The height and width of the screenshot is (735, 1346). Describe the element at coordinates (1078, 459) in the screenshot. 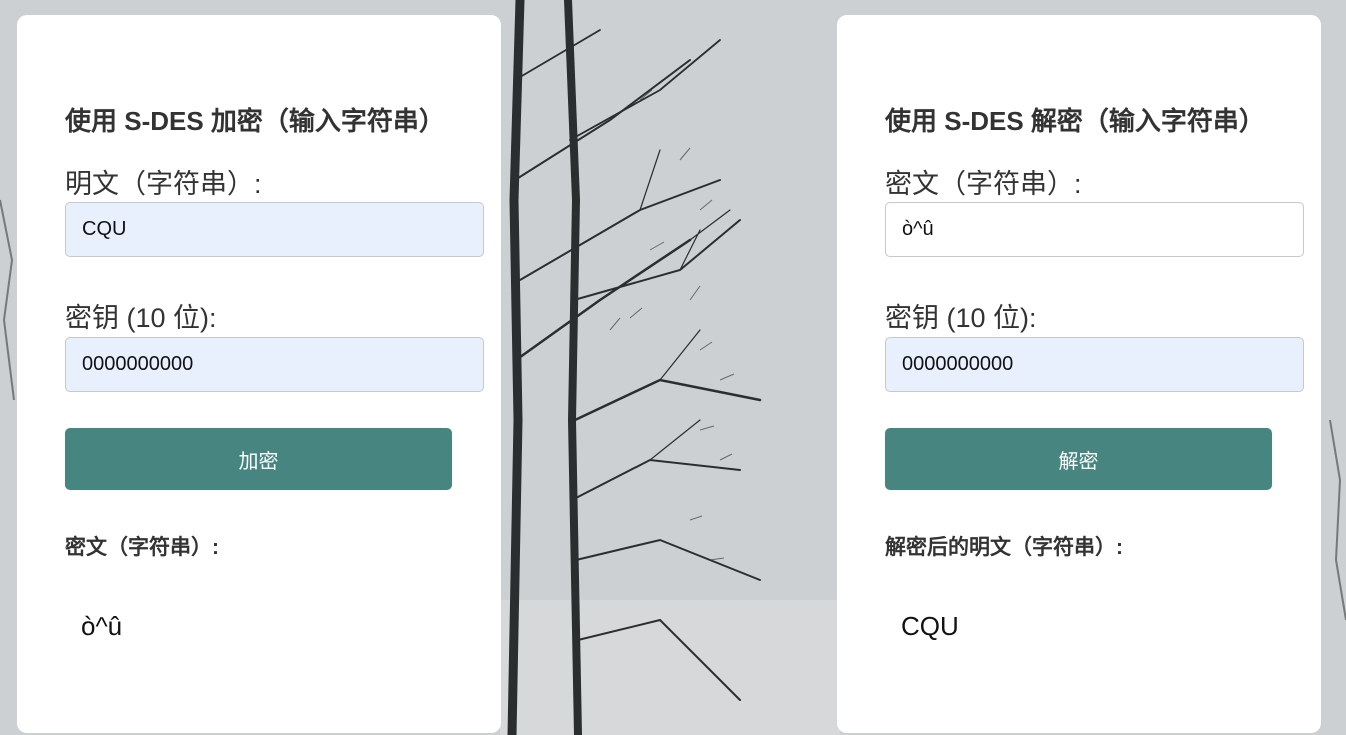

I see `decrypt-button: 解密` at that location.